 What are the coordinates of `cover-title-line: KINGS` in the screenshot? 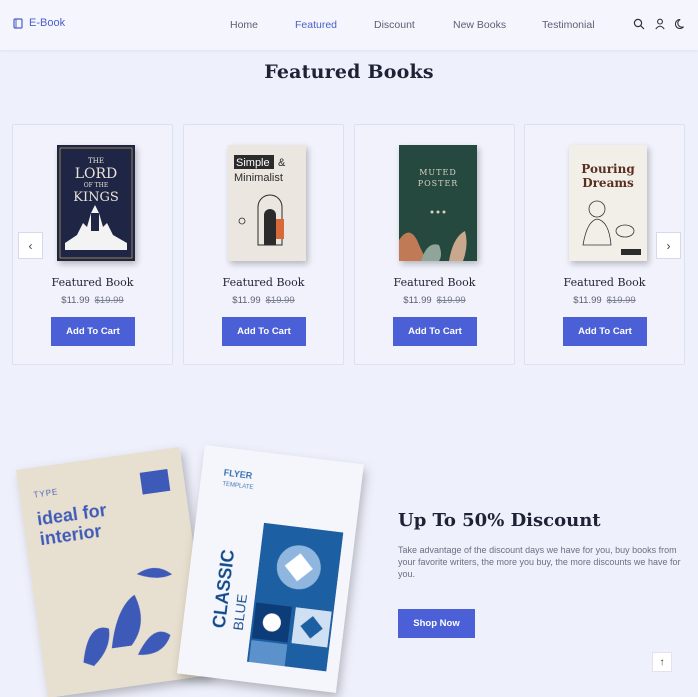 It's located at (96, 197).